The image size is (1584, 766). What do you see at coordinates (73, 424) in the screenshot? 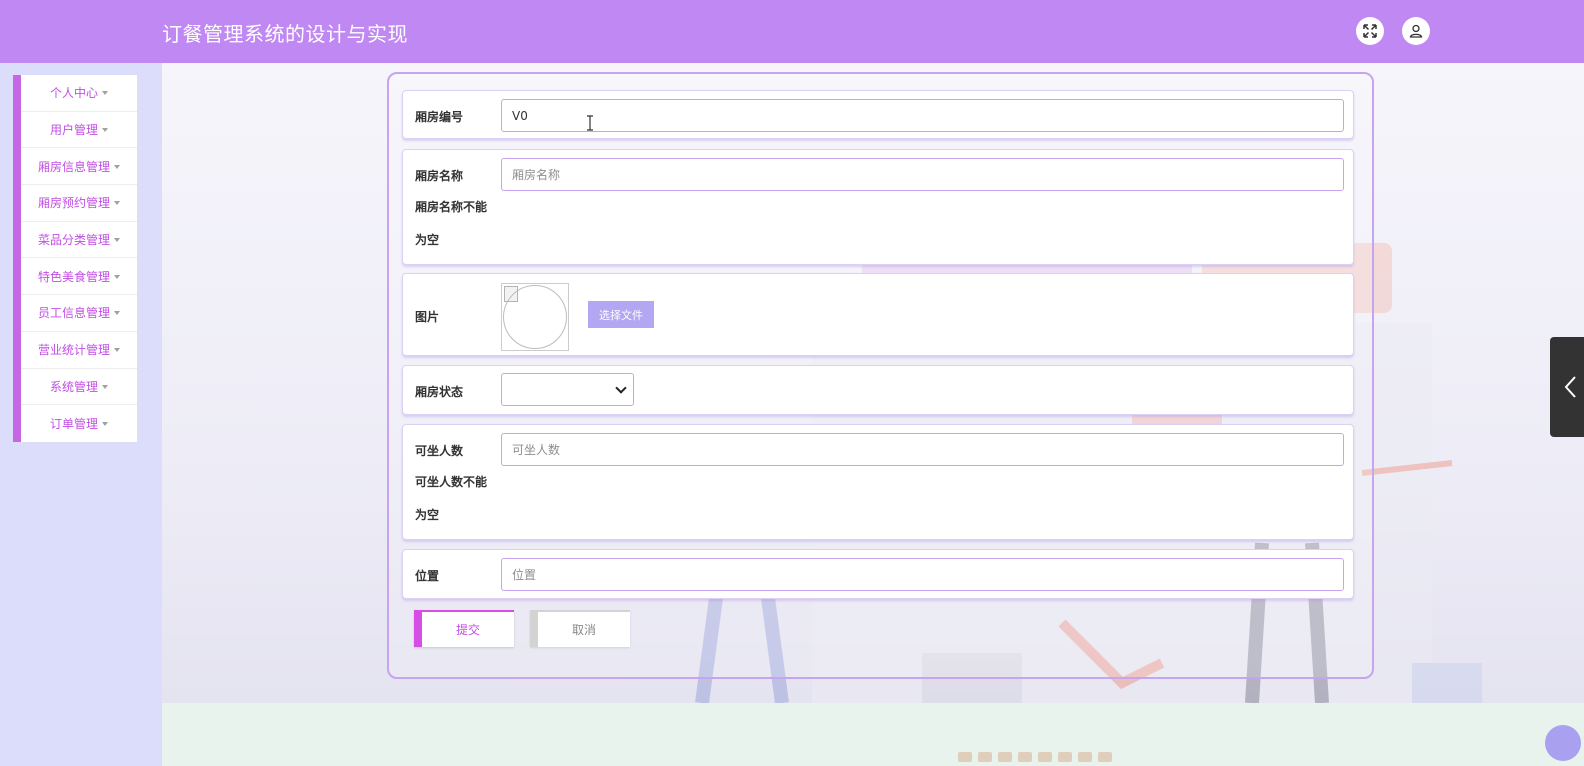
I see `sidebar-item-label: 订单管理` at bounding box center [73, 424].